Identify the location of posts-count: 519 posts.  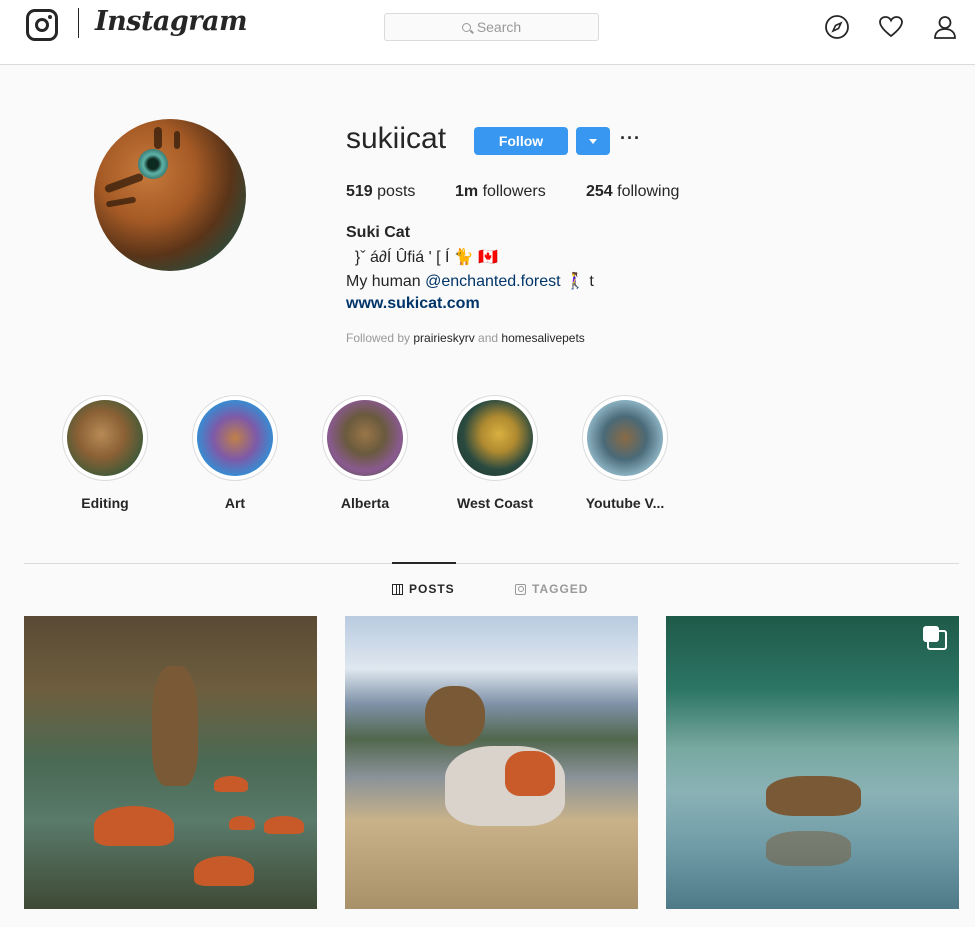
(380, 192).